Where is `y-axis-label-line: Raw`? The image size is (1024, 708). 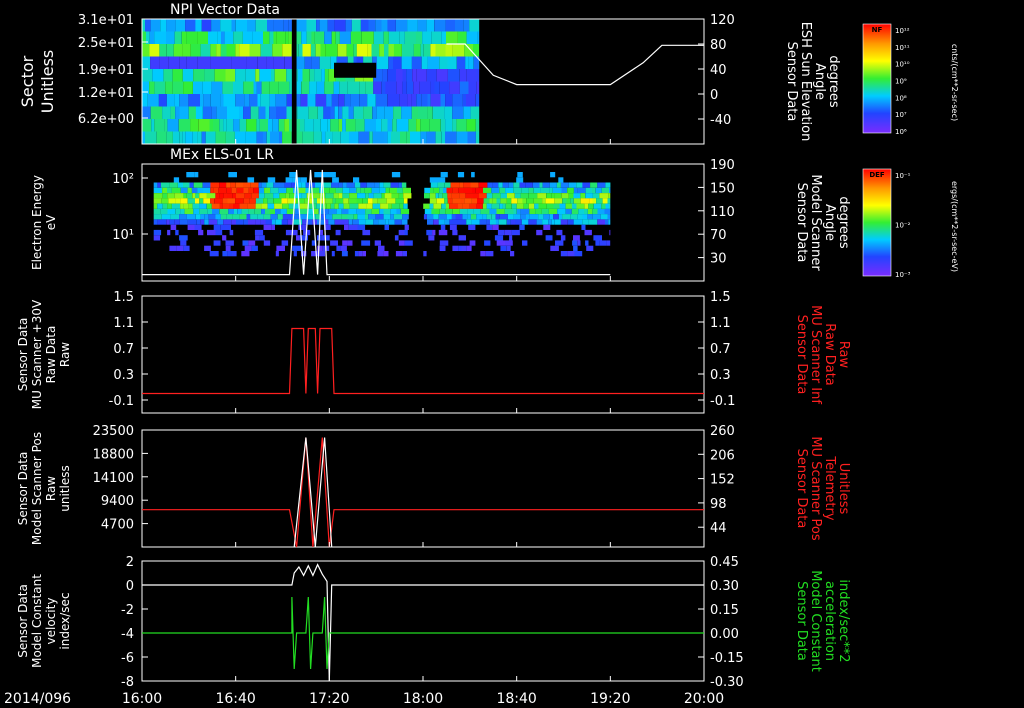
y-axis-label-line: Raw is located at coordinates (65, 354).